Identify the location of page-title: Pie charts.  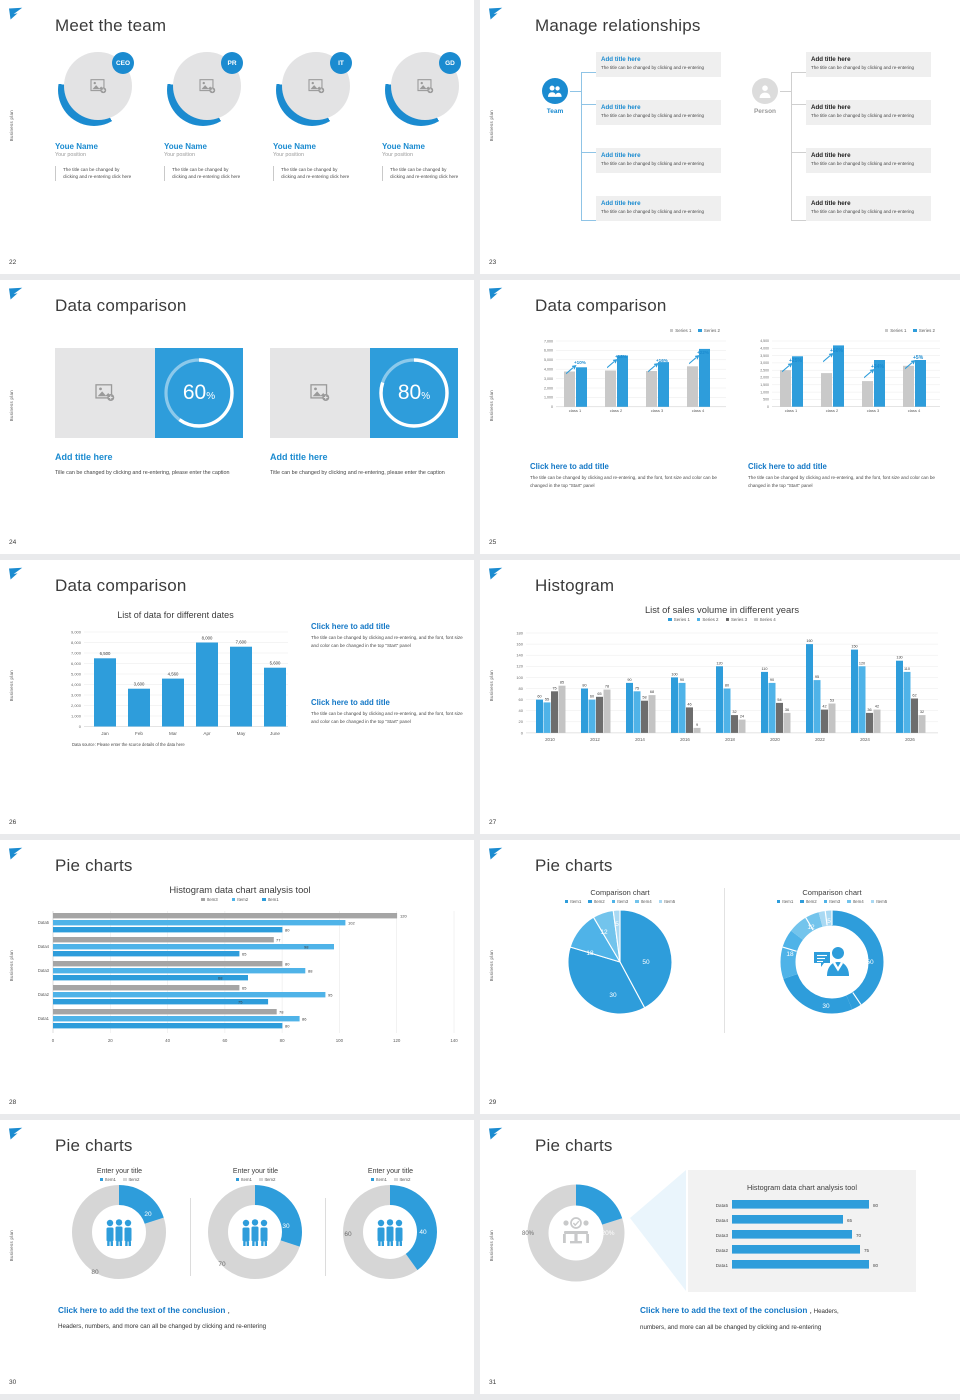
(94, 1145).